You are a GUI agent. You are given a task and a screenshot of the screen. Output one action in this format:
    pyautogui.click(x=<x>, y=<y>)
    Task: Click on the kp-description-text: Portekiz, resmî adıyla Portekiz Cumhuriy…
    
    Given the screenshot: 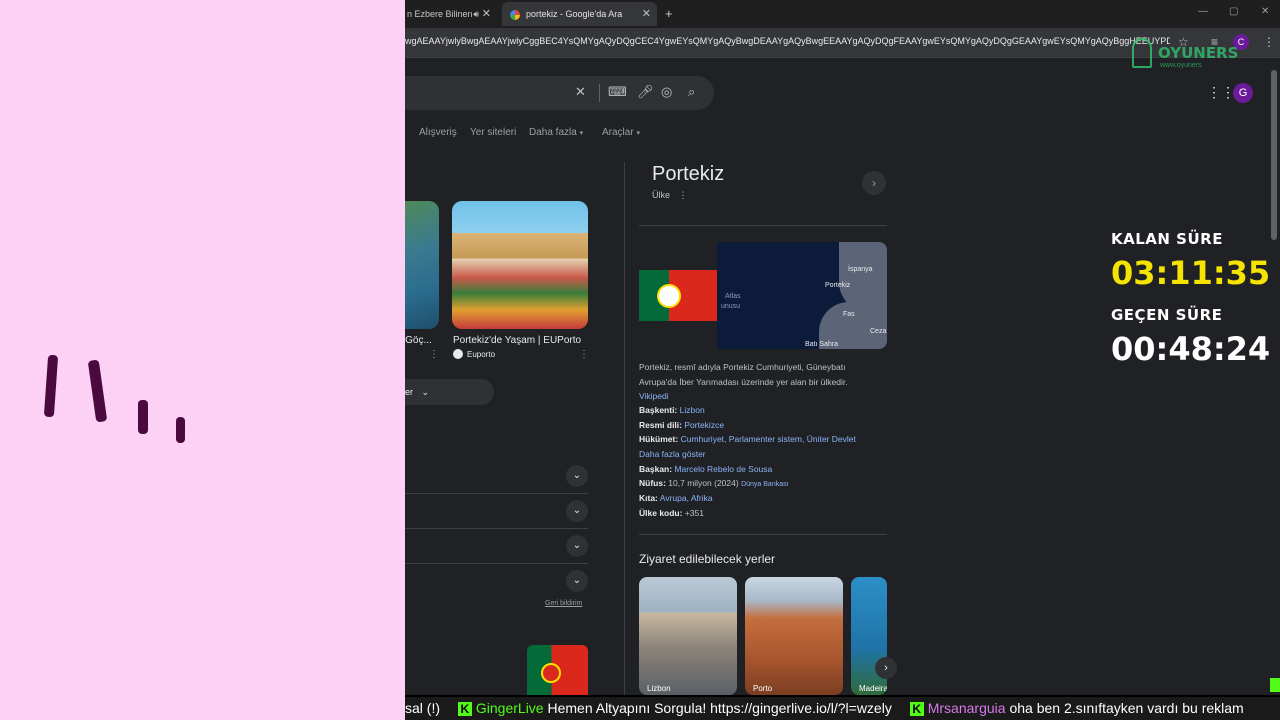 What is the action you would take?
    pyautogui.click(x=743, y=374)
    